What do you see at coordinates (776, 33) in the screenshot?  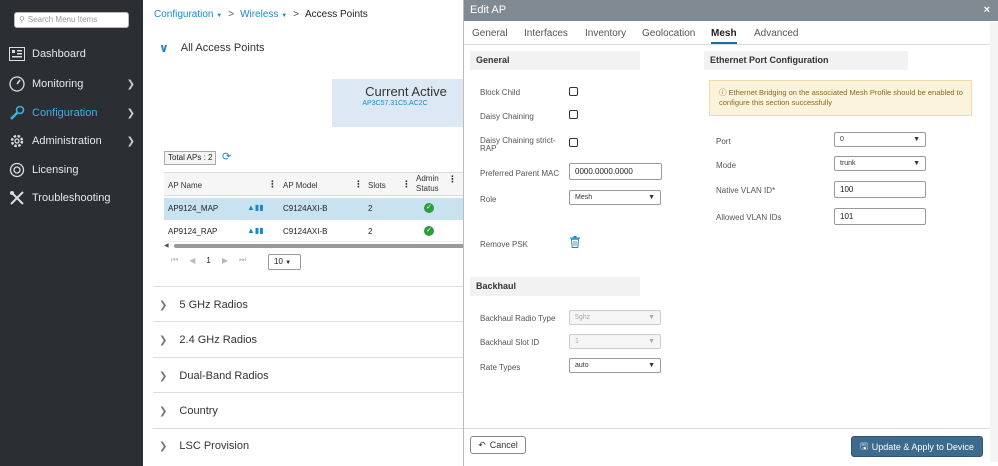 I see `tab-advanced: Advanced` at bounding box center [776, 33].